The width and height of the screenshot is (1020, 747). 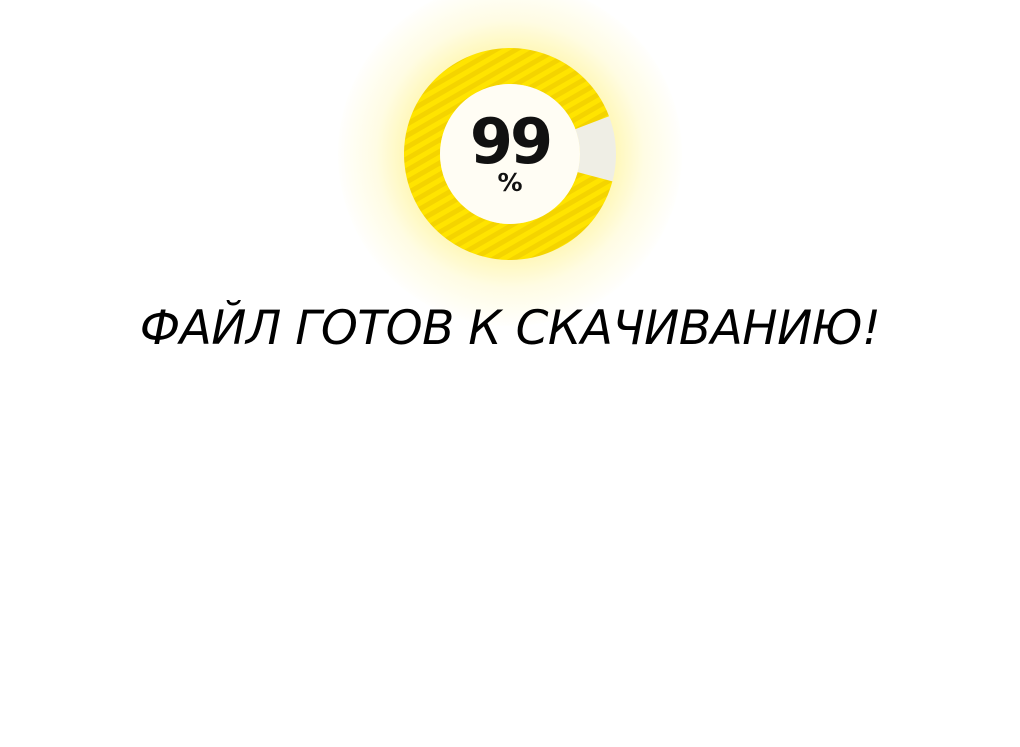 What do you see at coordinates (510, 328) in the screenshot?
I see `download-ready-message: ФАЙЛ ГОТОВ К СКАЧИВАНИЮ!` at bounding box center [510, 328].